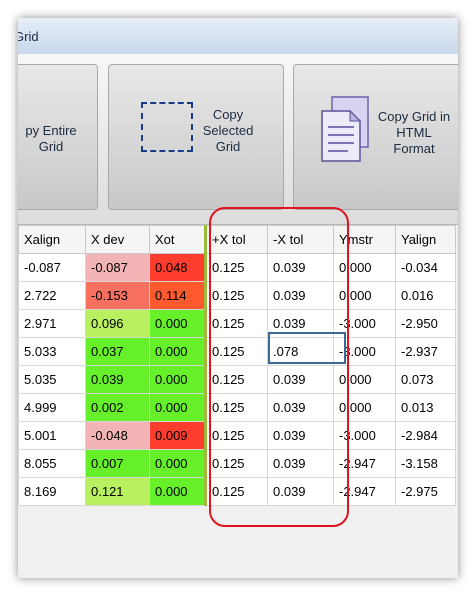 The image size is (476, 592). What do you see at coordinates (28, 36) in the screenshot?
I see `window-title: Grid` at bounding box center [28, 36].